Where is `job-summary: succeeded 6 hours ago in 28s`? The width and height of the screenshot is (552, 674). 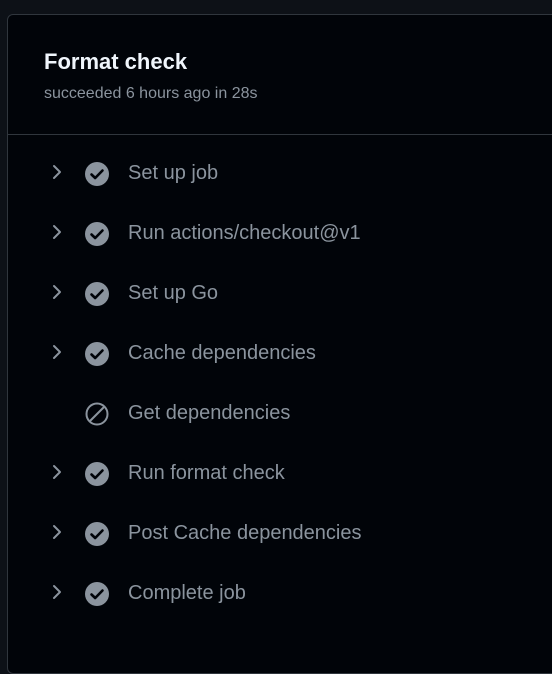
job-summary: succeeded 6 hours ago in 28s is located at coordinates (151, 93).